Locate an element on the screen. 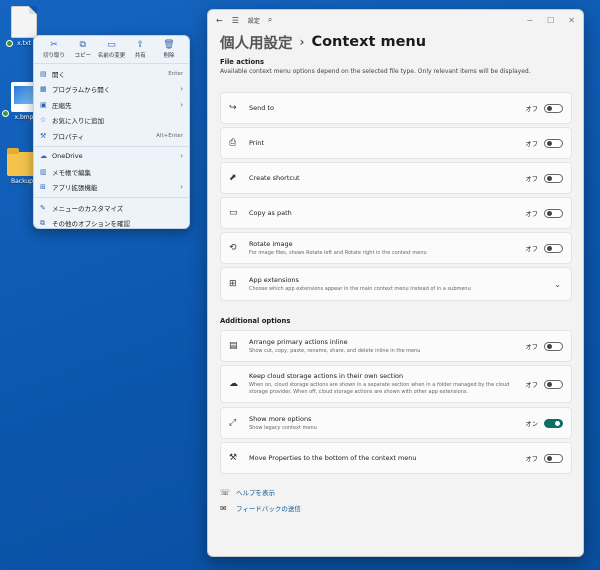  cloud-icon: ☁ is located at coordinates (43, 156).